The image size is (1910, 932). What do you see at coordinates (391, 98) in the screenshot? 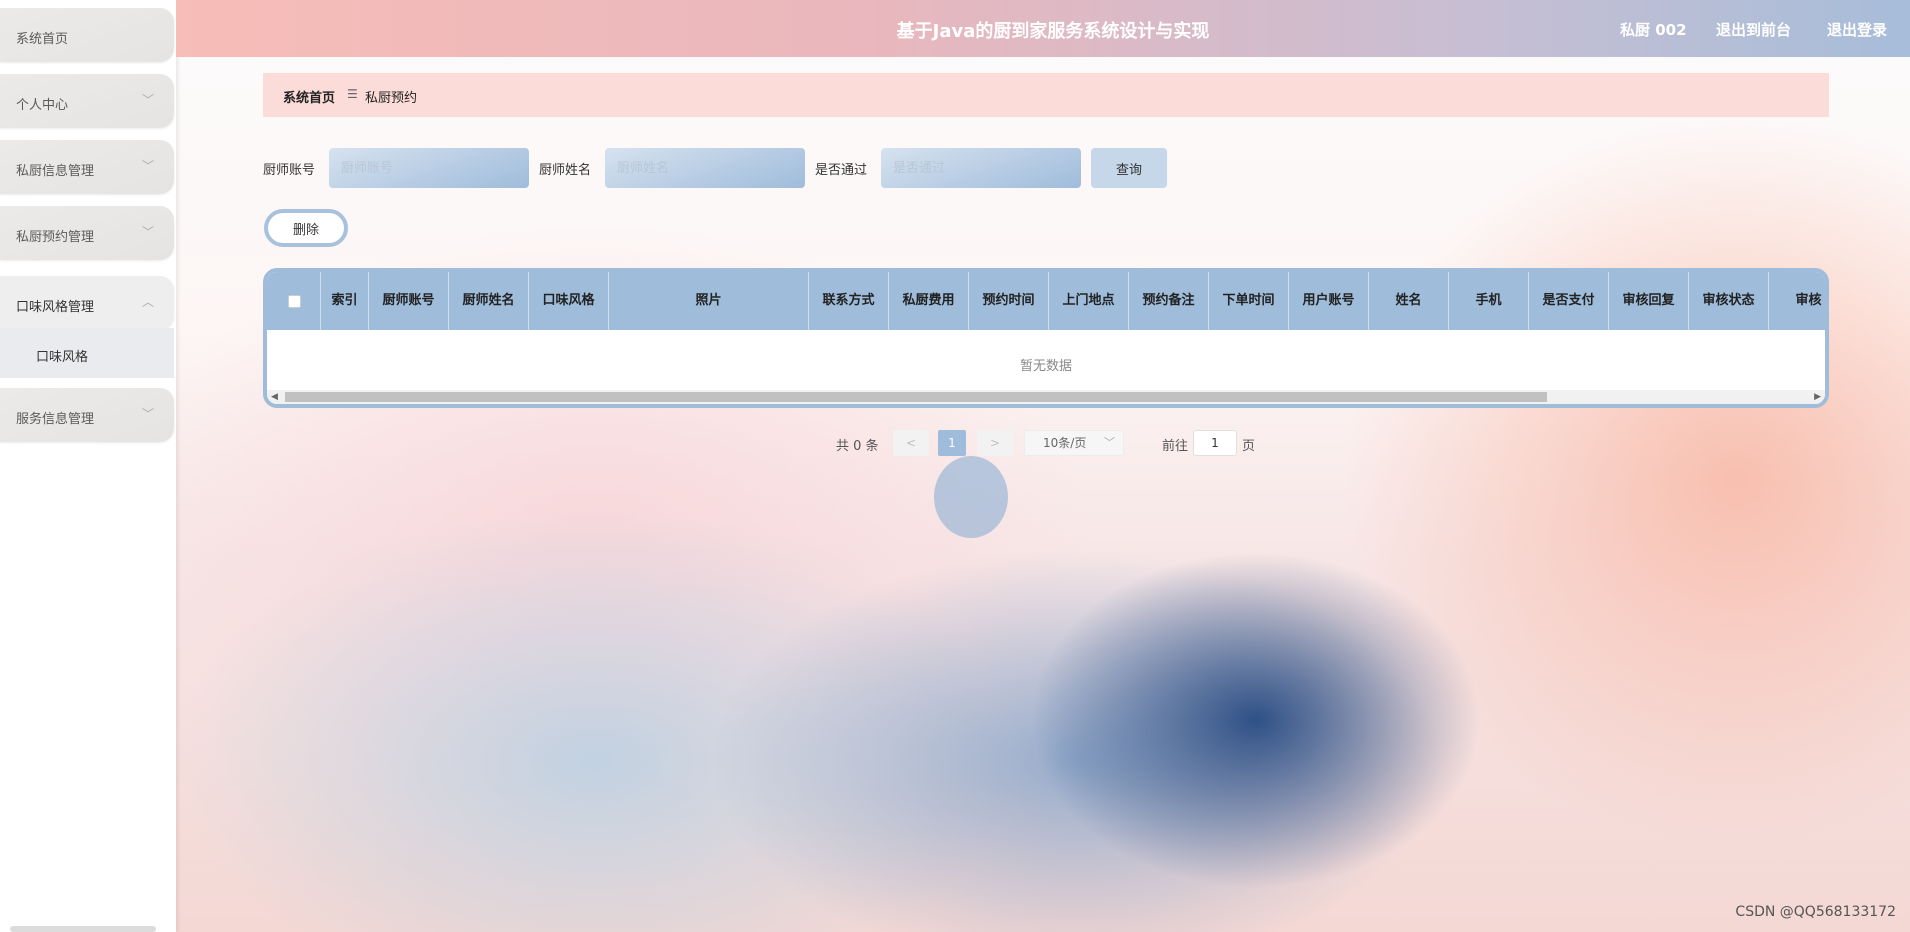
I see `breadcrumb-current: 私厨预约` at bounding box center [391, 98].